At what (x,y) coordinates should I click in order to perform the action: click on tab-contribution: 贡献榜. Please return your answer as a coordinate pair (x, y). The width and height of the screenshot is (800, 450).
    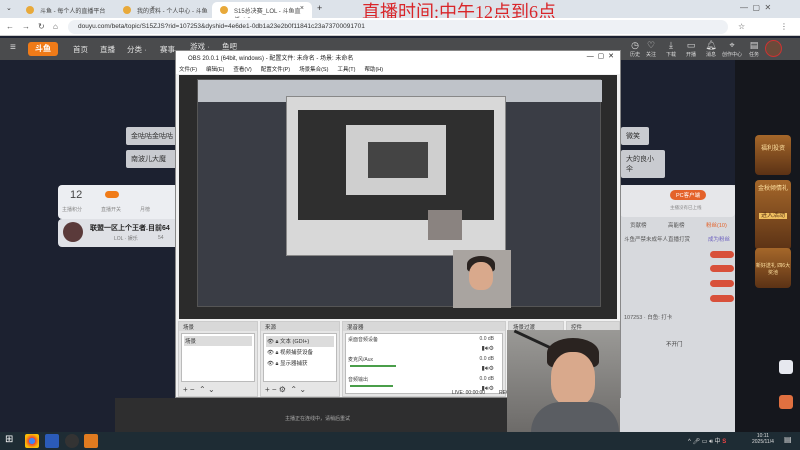
    Looking at the image, I should click on (638, 225).